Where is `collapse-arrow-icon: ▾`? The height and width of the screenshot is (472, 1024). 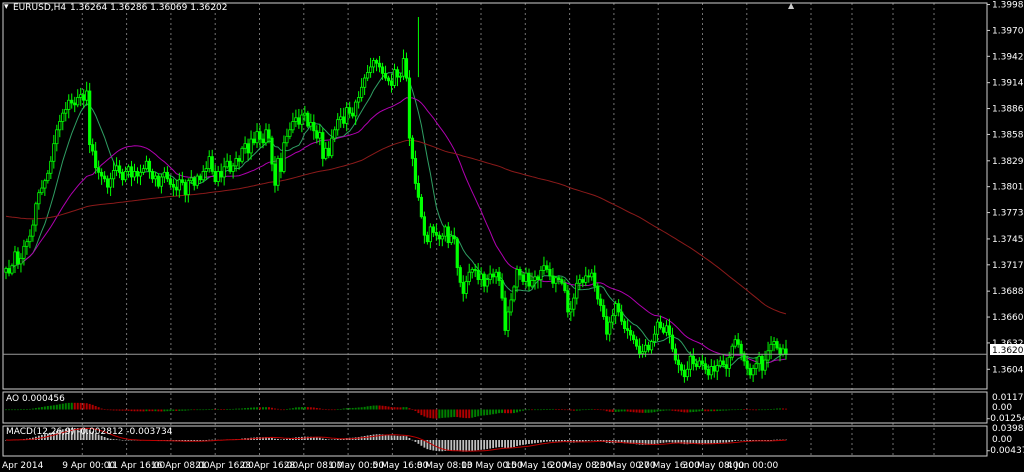 collapse-arrow-icon: ▾ is located at coordinates (6, 7).